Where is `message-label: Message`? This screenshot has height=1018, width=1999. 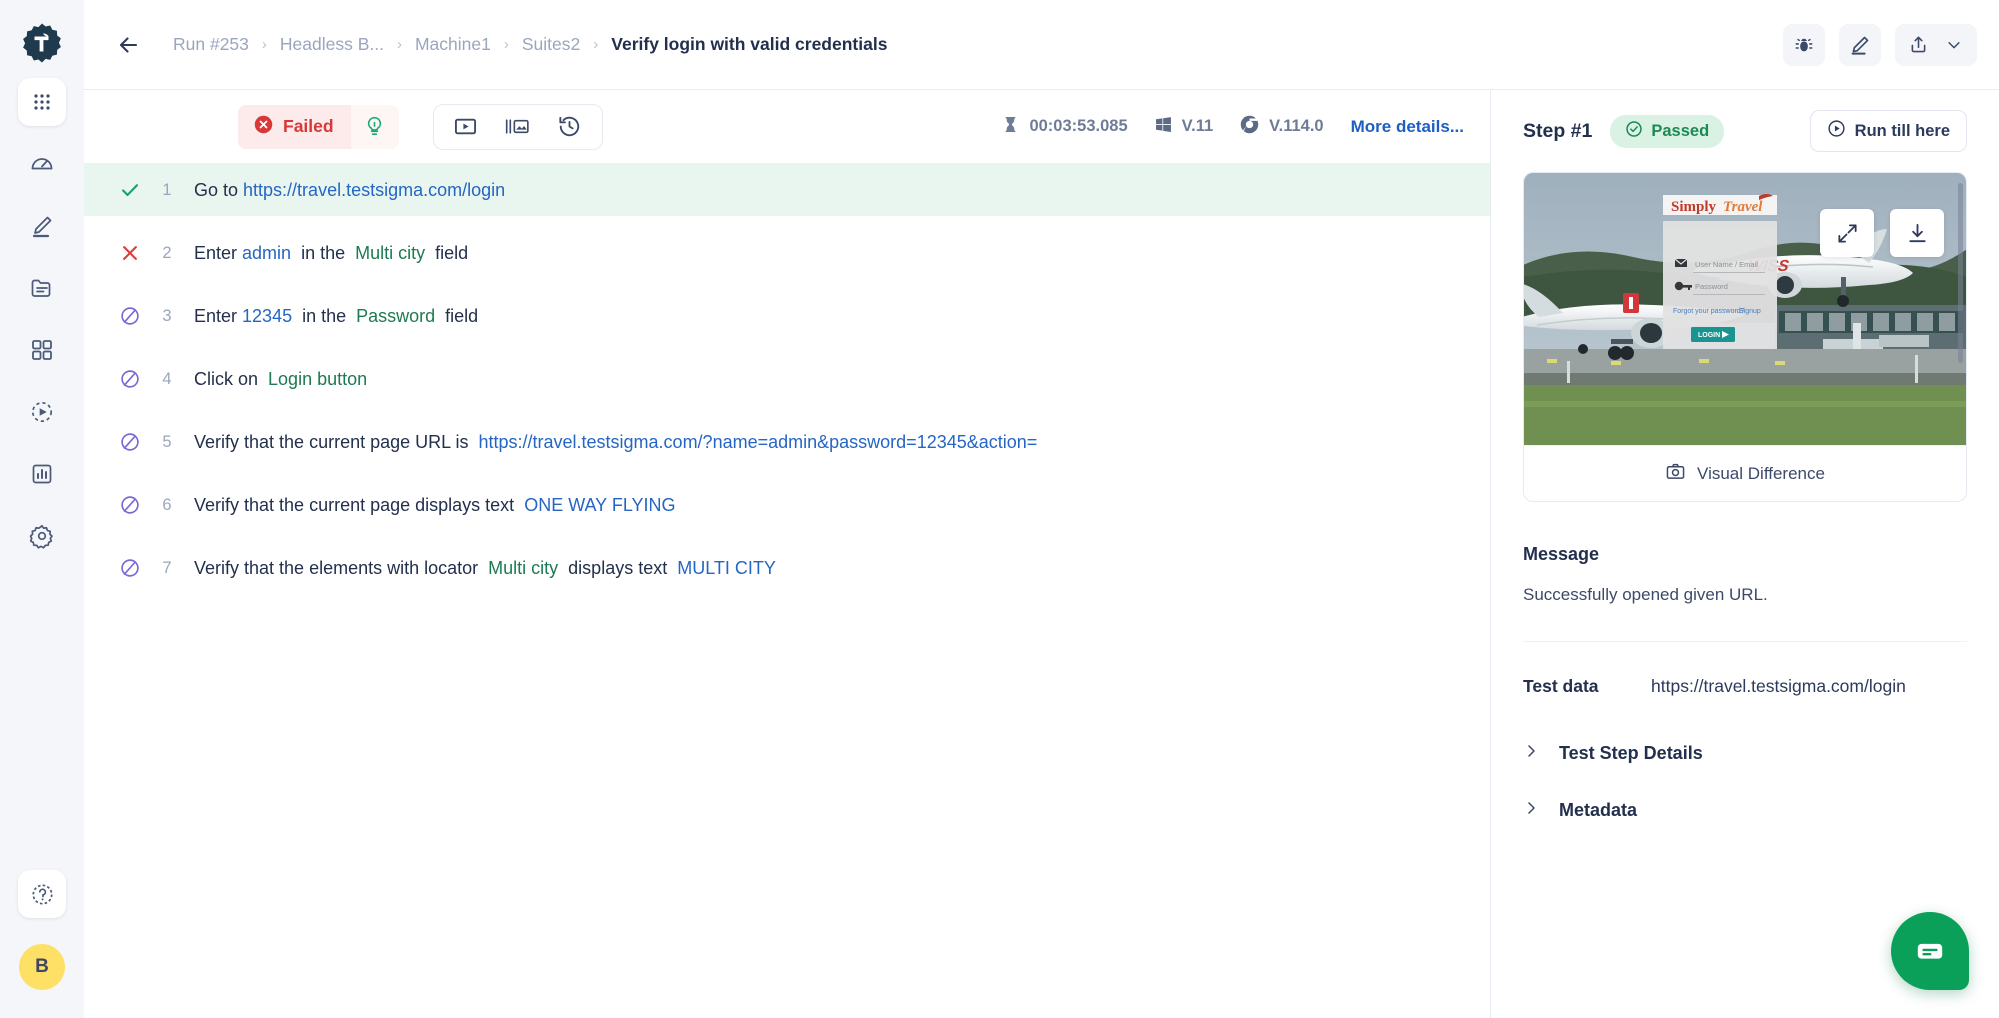 message-label: Message is located at coordinates (1561, 554).